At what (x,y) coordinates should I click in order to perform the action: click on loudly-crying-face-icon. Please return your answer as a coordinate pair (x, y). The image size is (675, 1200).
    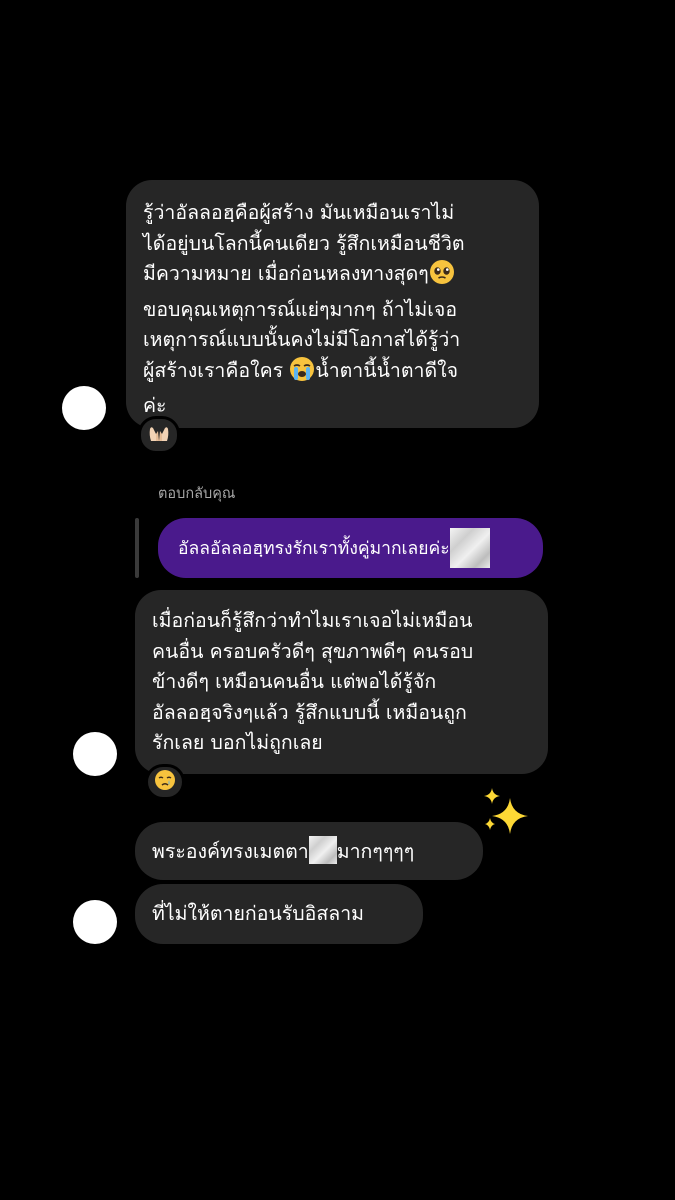
    Looking at the image, I should click on (302, 374).